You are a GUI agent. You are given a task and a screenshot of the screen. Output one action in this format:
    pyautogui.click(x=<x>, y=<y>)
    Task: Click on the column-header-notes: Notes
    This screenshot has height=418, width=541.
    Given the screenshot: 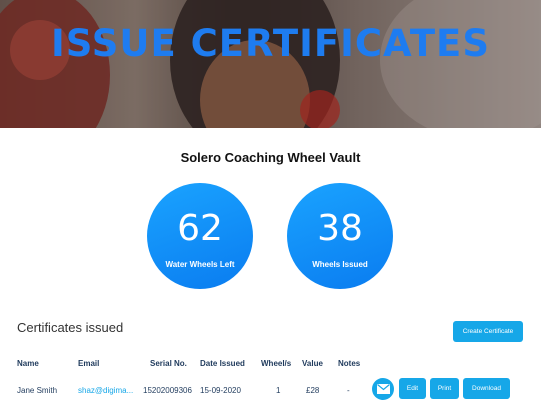 What is the action you would take?
    pyautogui.click(x=349, y=363)
    